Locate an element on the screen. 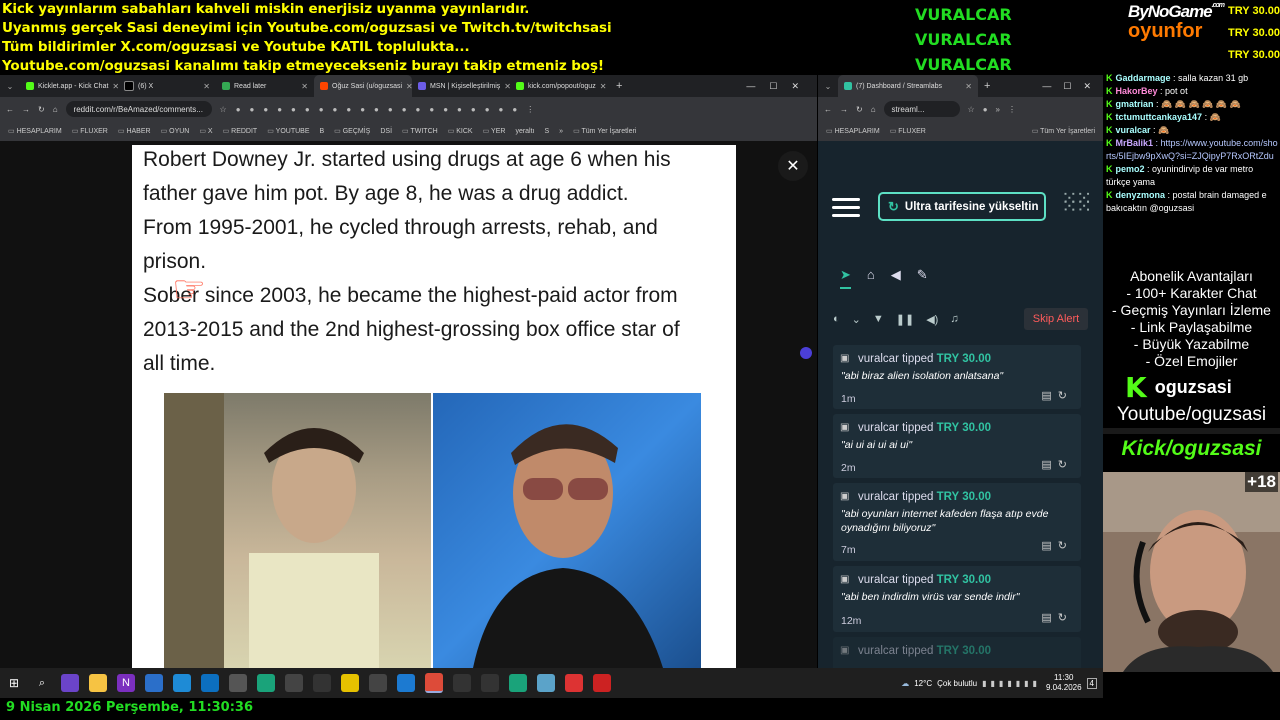  bookmark-item: YER is located at coordinates (494, 131).